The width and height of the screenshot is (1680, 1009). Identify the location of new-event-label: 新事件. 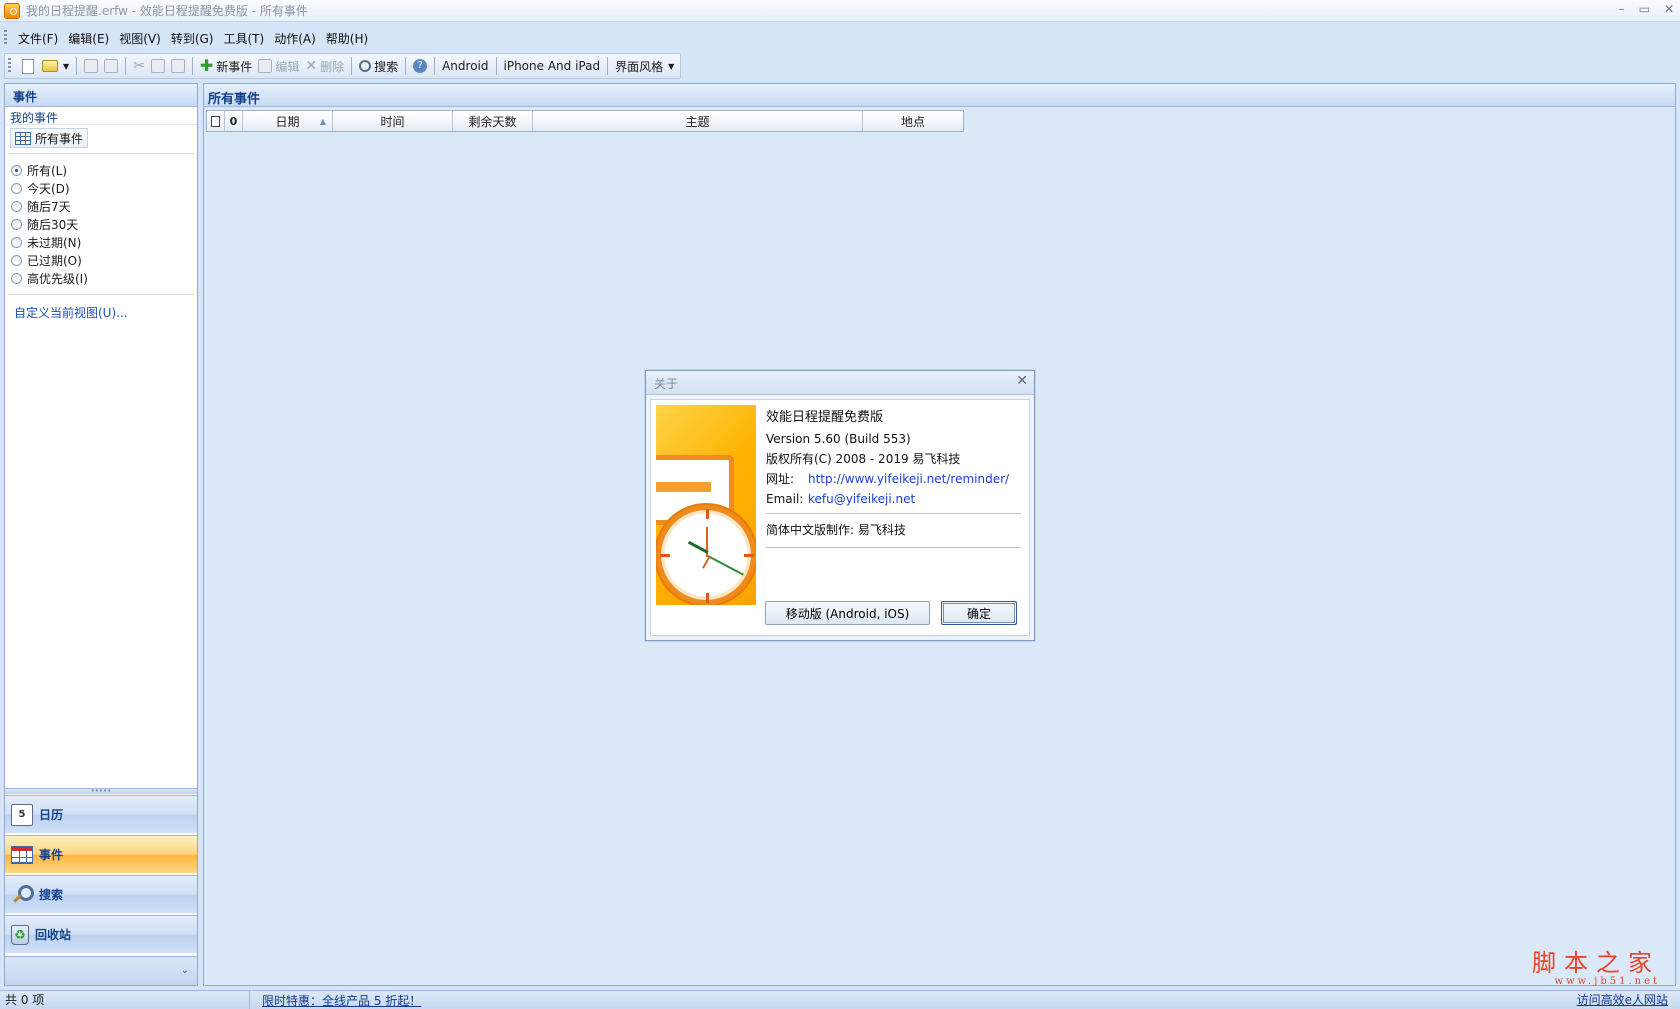
(234, 66).